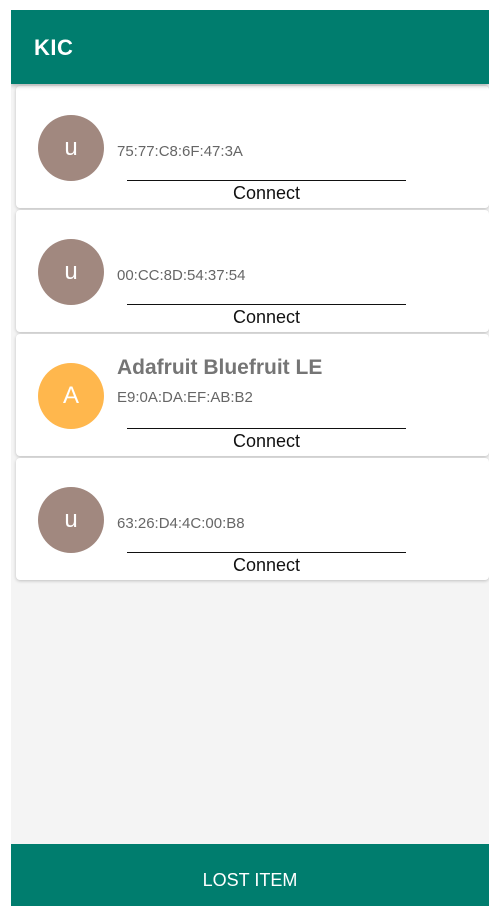  I want to click on lost-item-button: LOST ITEM, so click(250, 875).